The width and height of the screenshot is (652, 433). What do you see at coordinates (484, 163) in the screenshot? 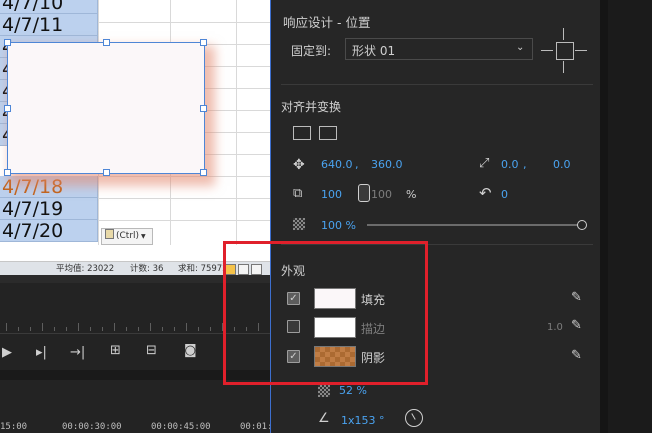
I see `anchor-point-icon: ⤢` at bounding box center [484, 163].